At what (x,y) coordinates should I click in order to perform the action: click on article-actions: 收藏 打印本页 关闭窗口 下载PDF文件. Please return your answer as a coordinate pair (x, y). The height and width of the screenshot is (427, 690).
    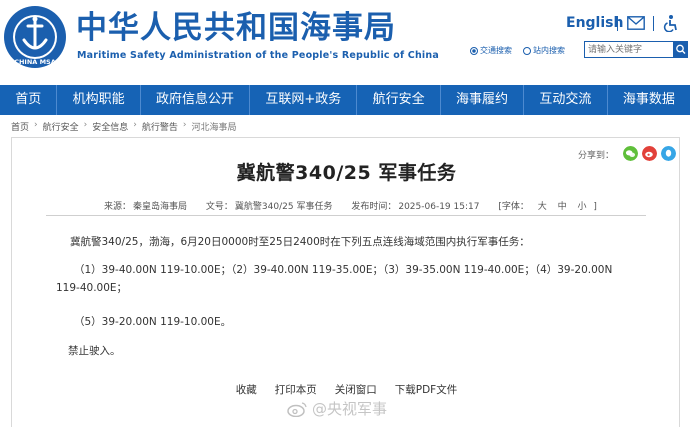
    Looking at the image, I should click on (346, 389).